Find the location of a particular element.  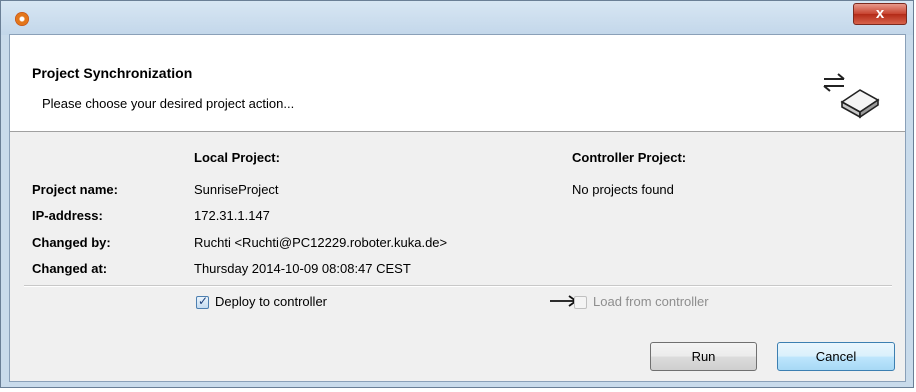

local-ip-address: 172.31.1.147 is located at coordinates (232, 215).